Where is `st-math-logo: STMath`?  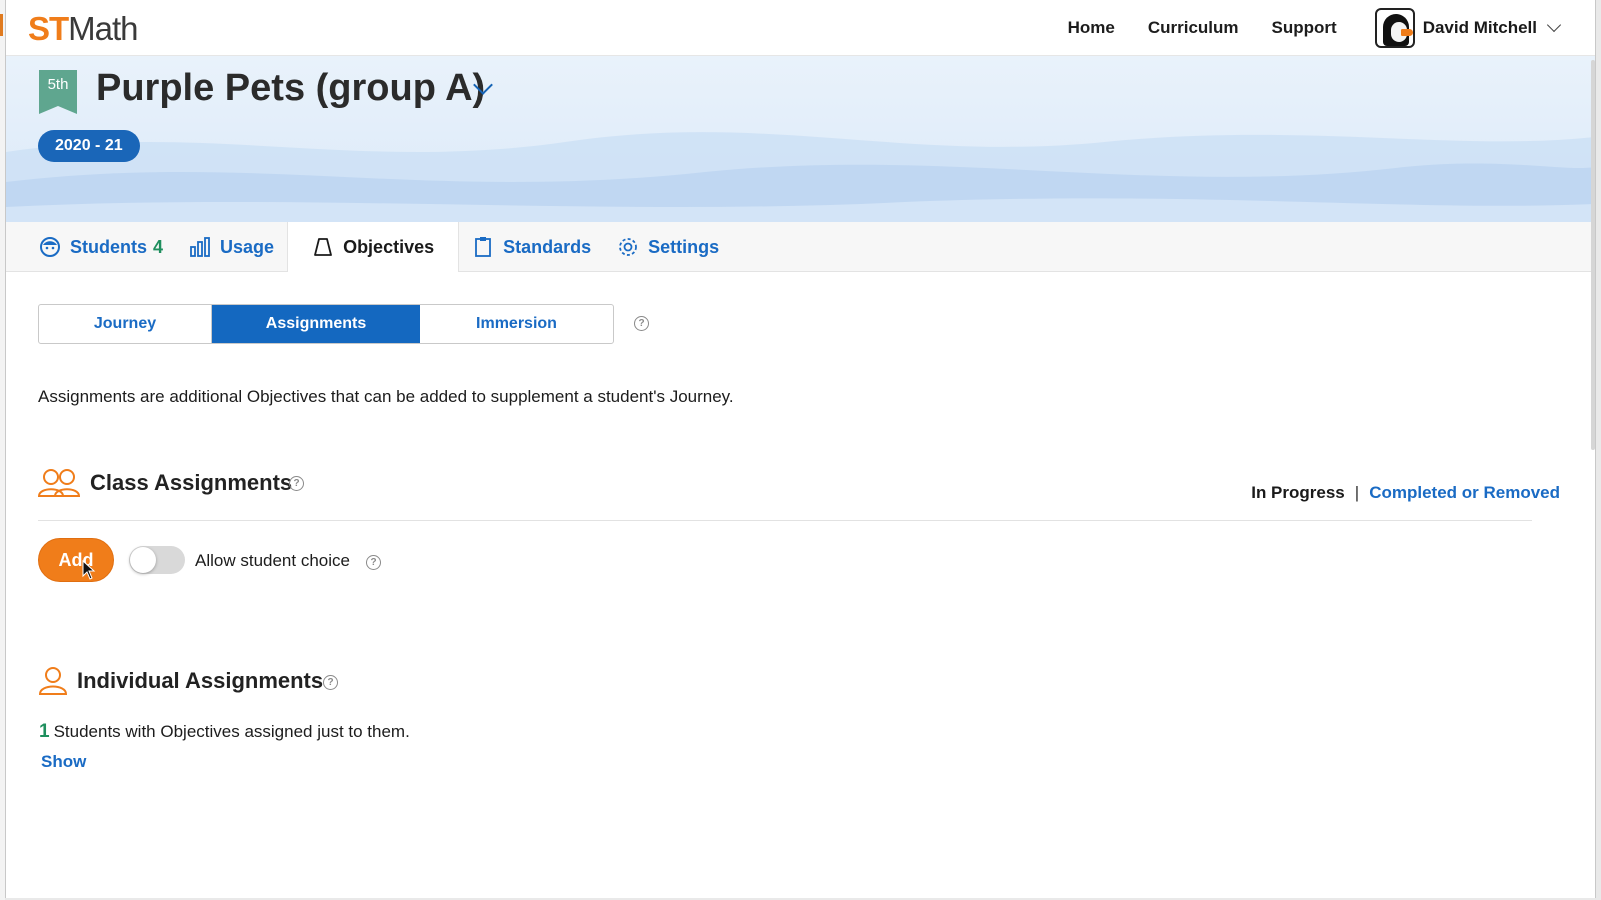
st-math-logo: STMath is located at coordinates (83, 29).